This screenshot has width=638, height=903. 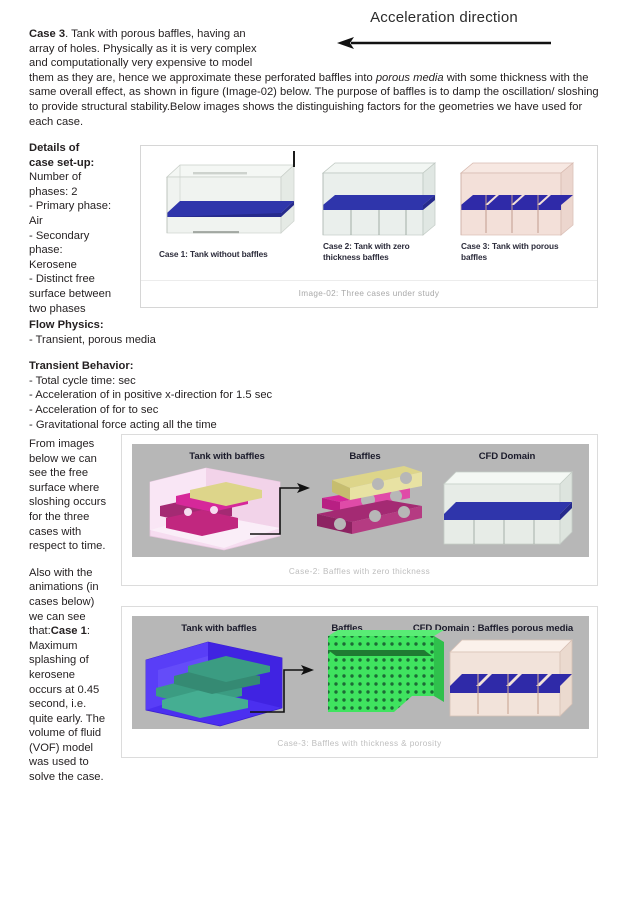 I want to click on case2-canvas: Tank with baffles Baffles CFD Domain, so click(x=360, y=500).